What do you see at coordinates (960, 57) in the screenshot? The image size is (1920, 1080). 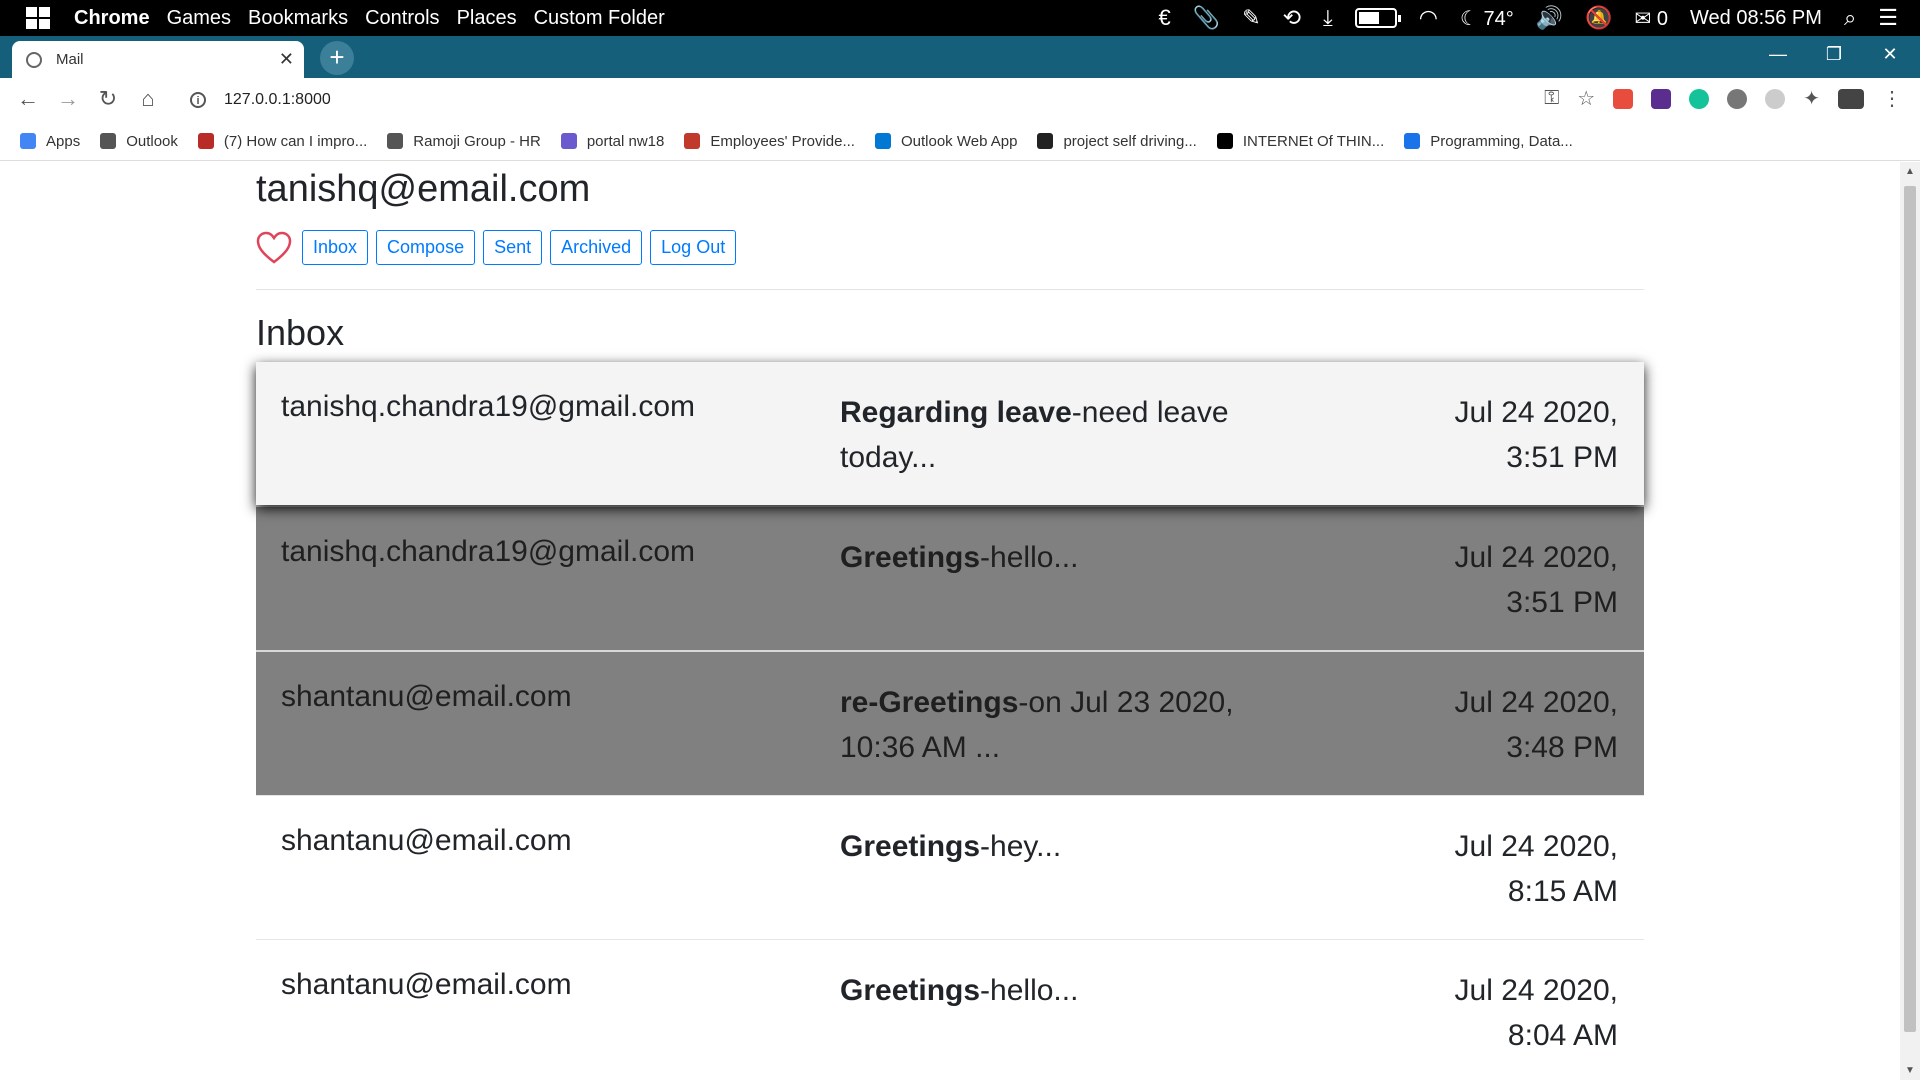 I see `tab-strip: Mail ✕` at bounding box center [960, 57].